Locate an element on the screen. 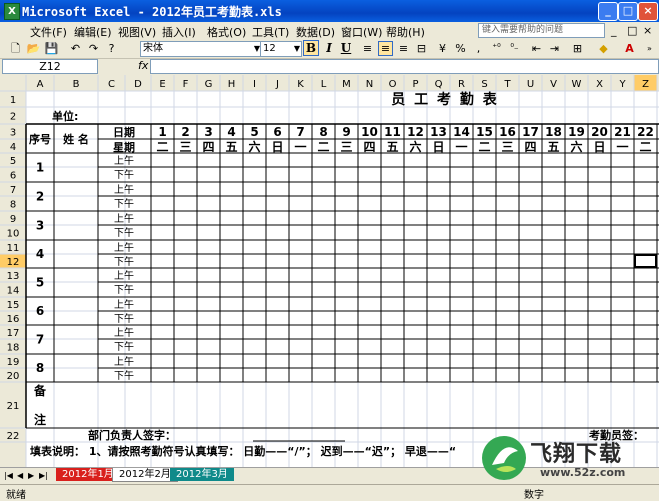 The width and height of the screenshot is (659, 501). date-cell: 15 is located at coordinates (484, 132).